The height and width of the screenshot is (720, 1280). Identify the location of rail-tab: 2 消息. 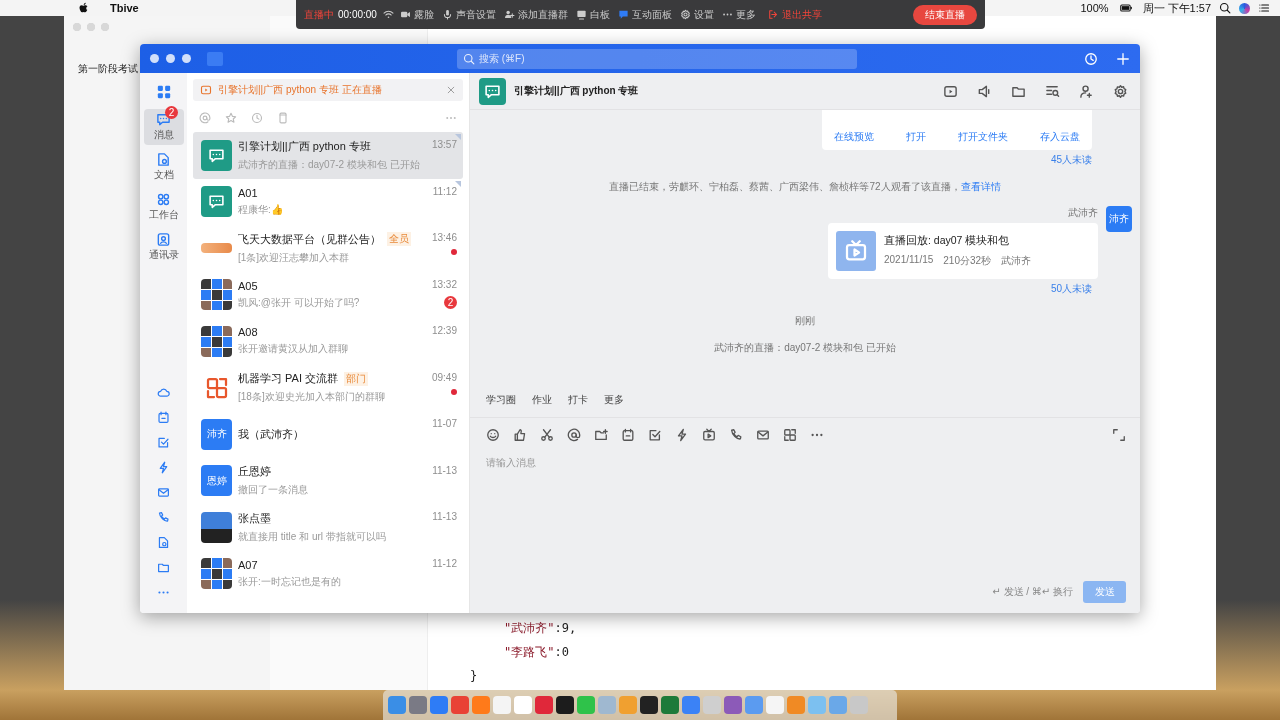
(163, 127).